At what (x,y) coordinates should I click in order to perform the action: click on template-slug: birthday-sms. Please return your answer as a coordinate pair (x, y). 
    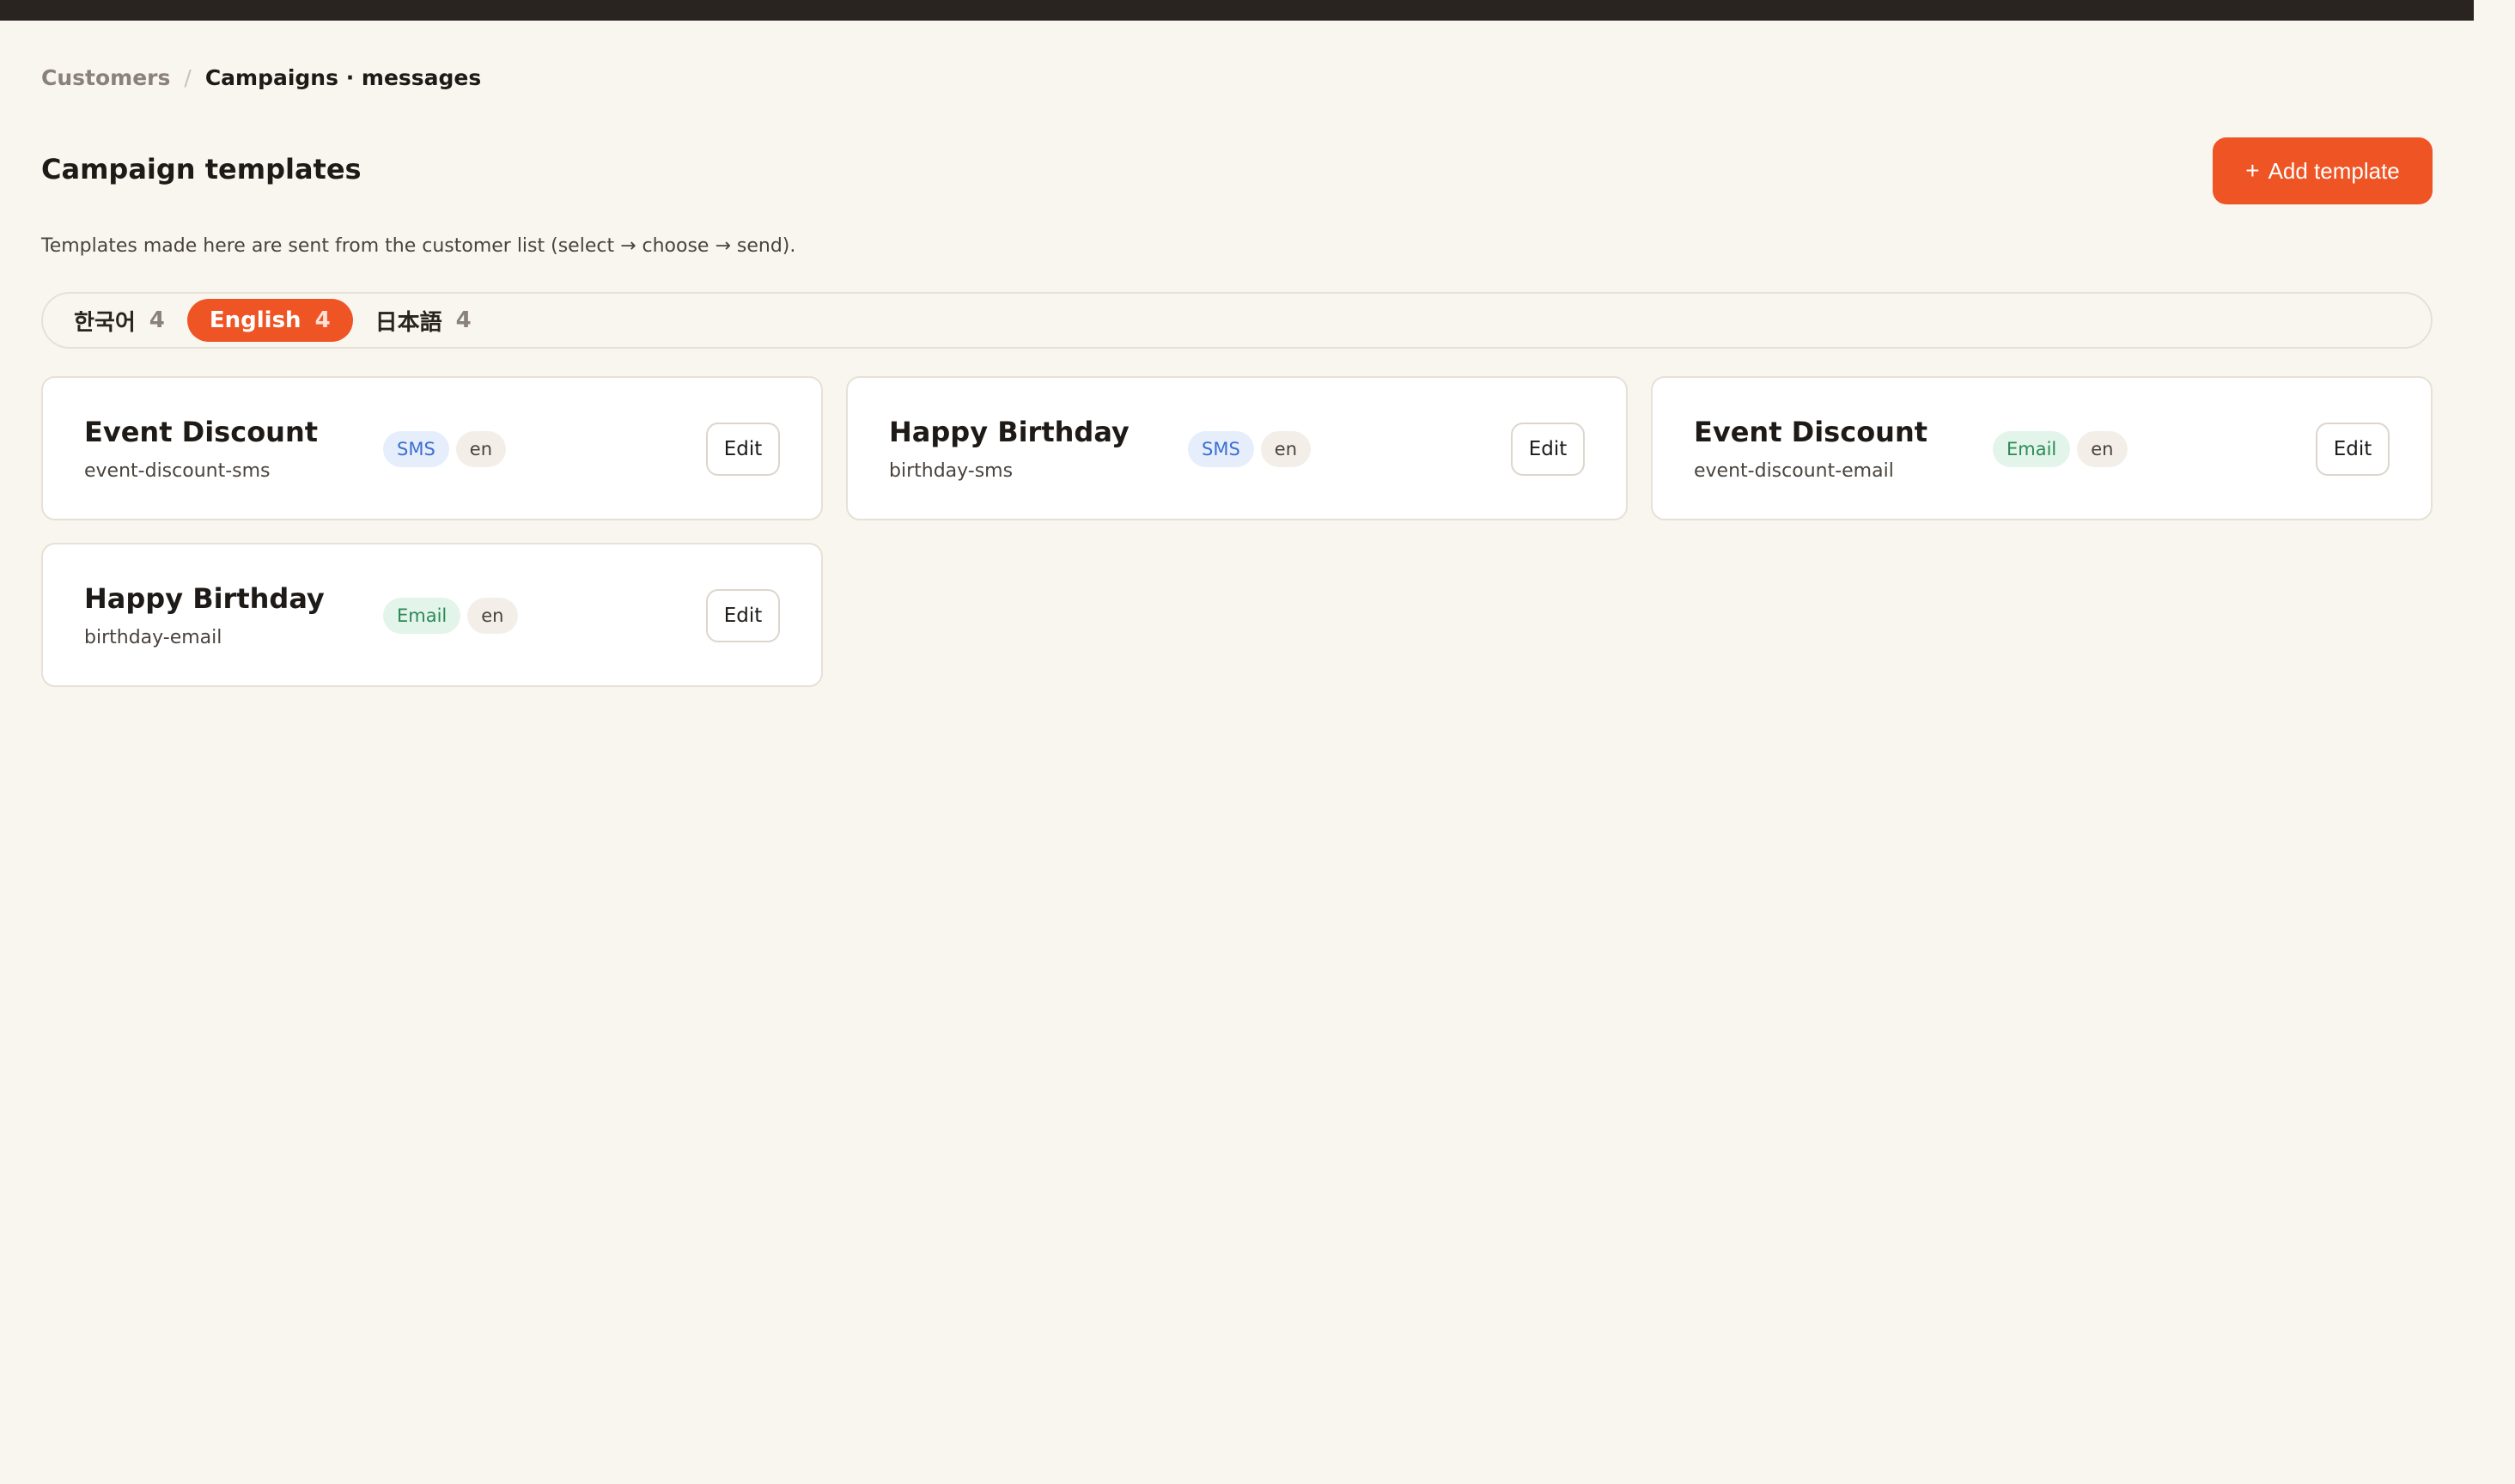
    Looking at the image, I should click on (951, 471).